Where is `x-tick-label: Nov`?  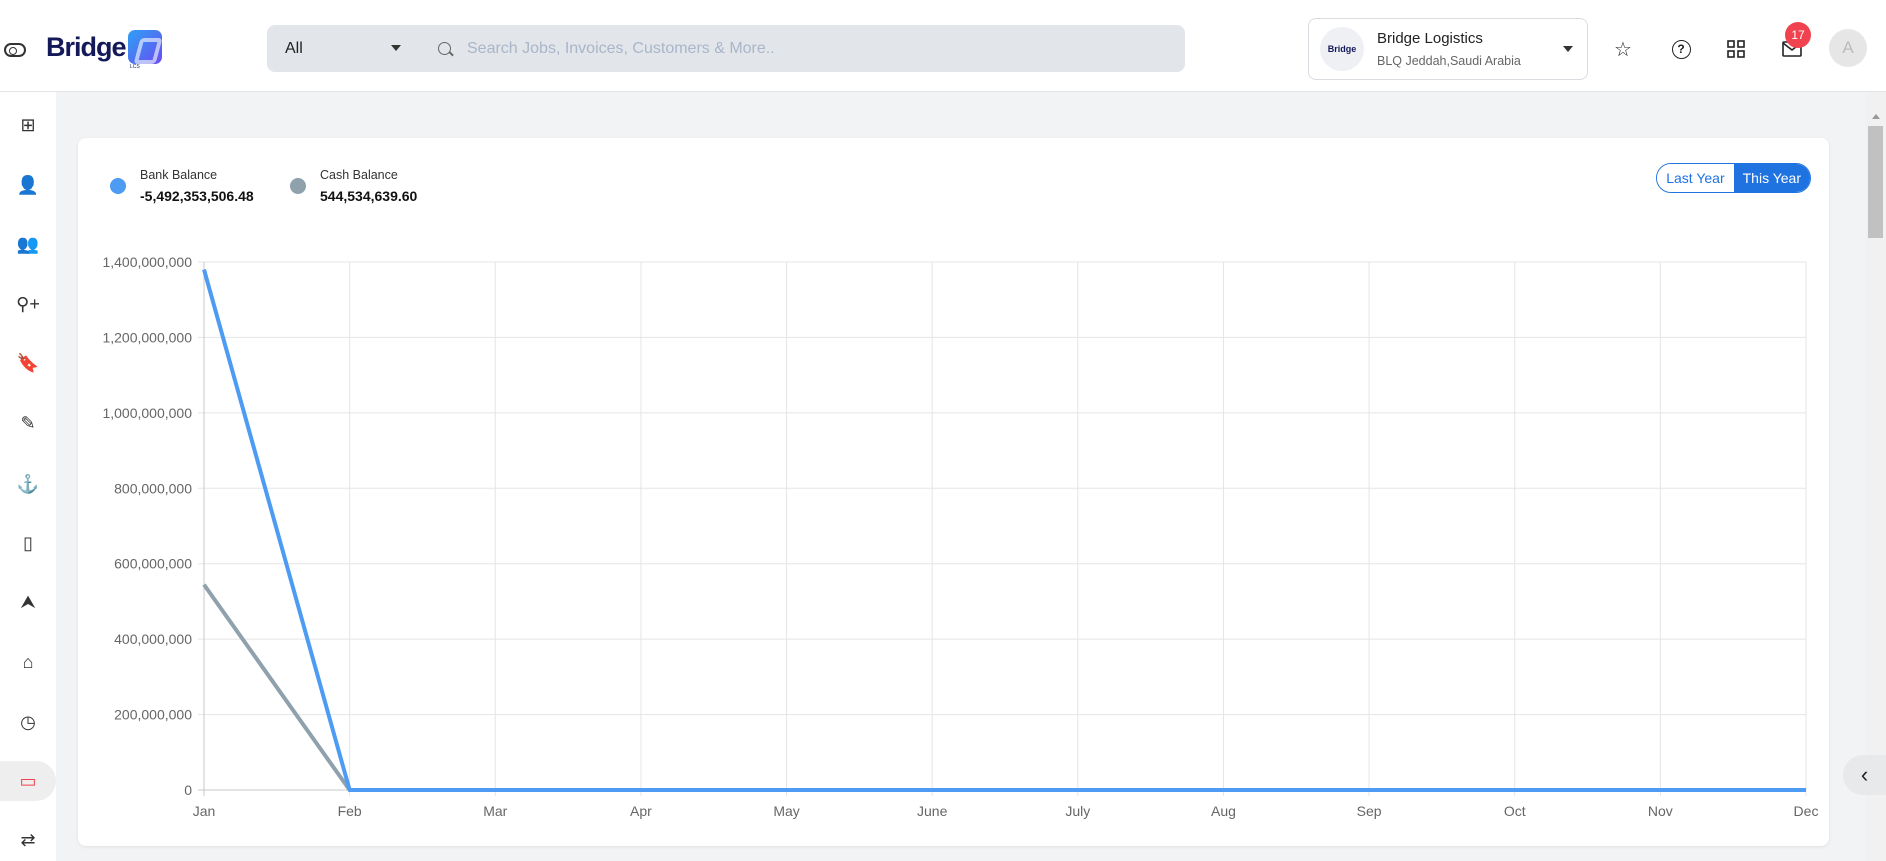
x-tick-label: Nov is located at coordinates (1660, 811).